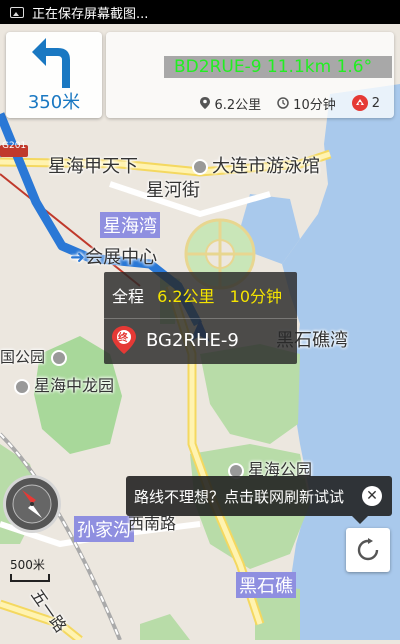 This screenshot has height=644, width=400. I want to click on destination-row: 终 BG2RHE-9, so click(175, 340).